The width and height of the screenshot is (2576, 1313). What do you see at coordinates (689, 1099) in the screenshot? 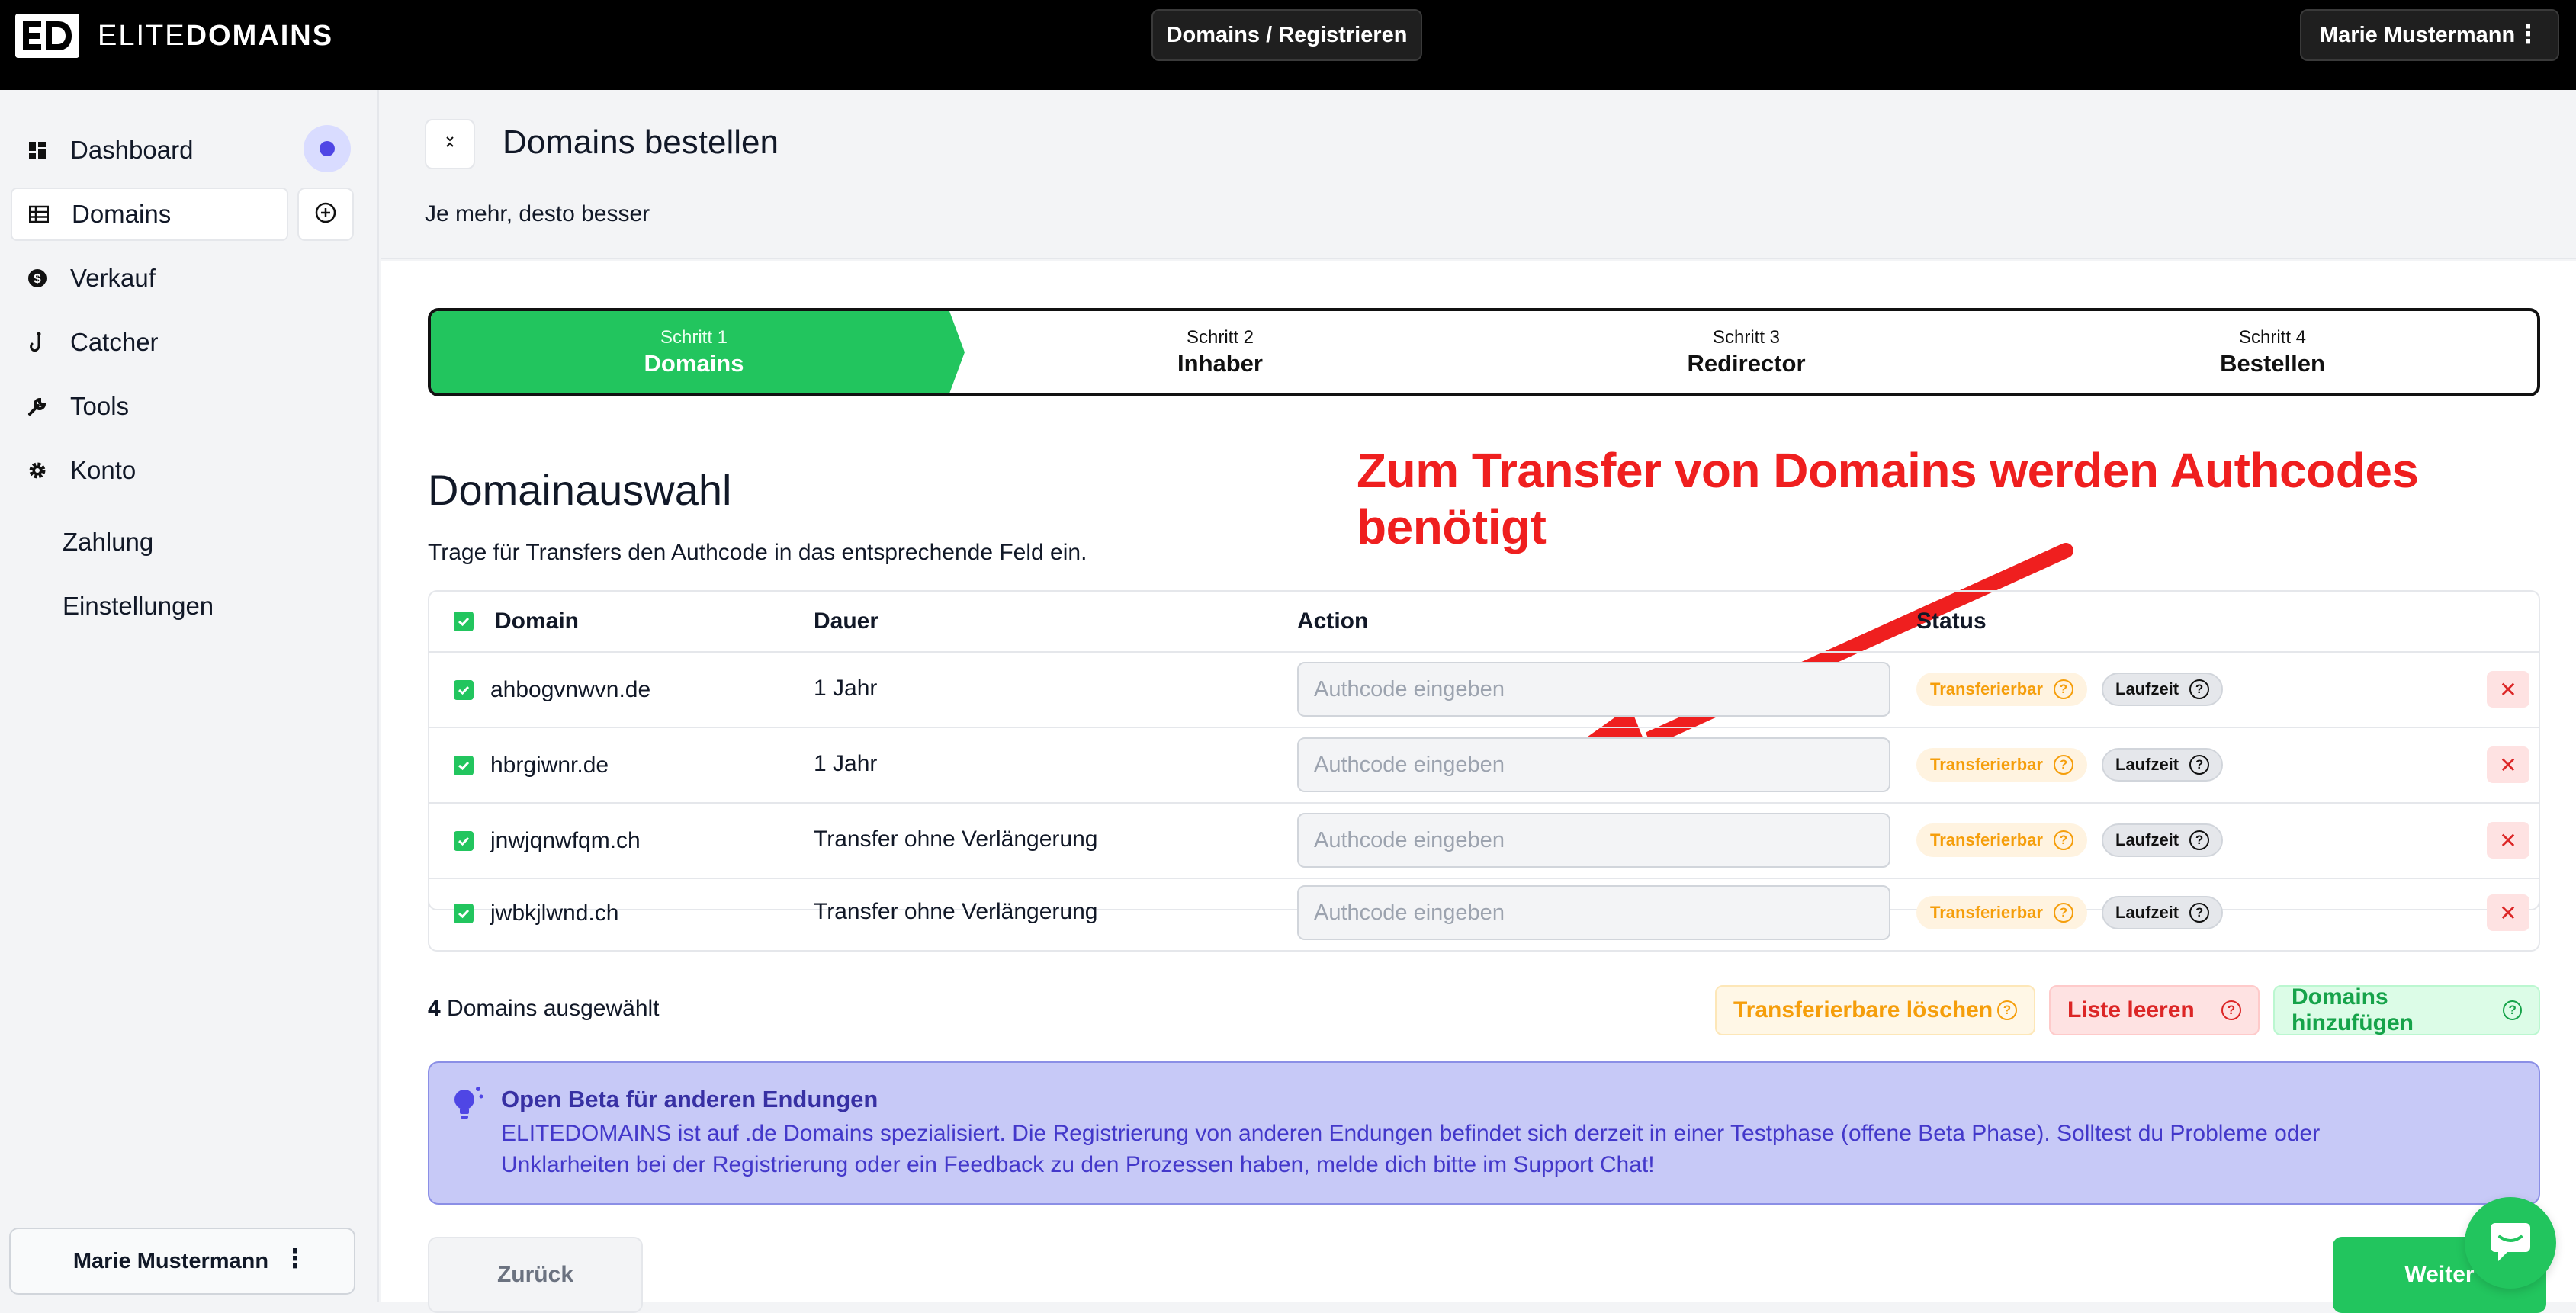
I see `info-title: Open Beta für anderen Endungen` at bounding box center [689, 1099].